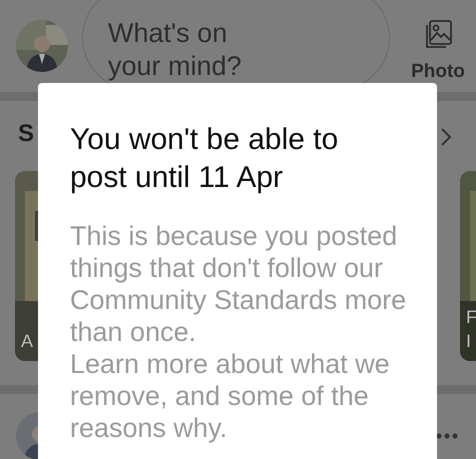 The height and width of the screenshot is (459, 476). Describe the element at coordinates (27, 341) in the screenshot. I see `story-label: A` at that location.